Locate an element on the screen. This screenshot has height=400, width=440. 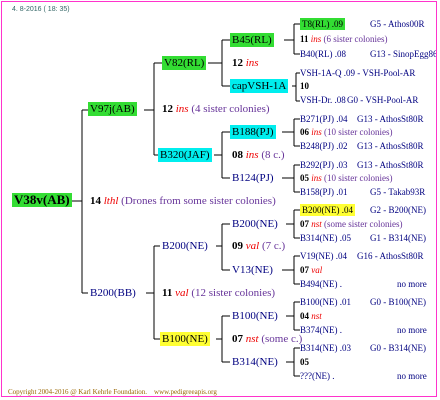
g4-9: B200(NE) .04 is located at coordinates (327, 210).